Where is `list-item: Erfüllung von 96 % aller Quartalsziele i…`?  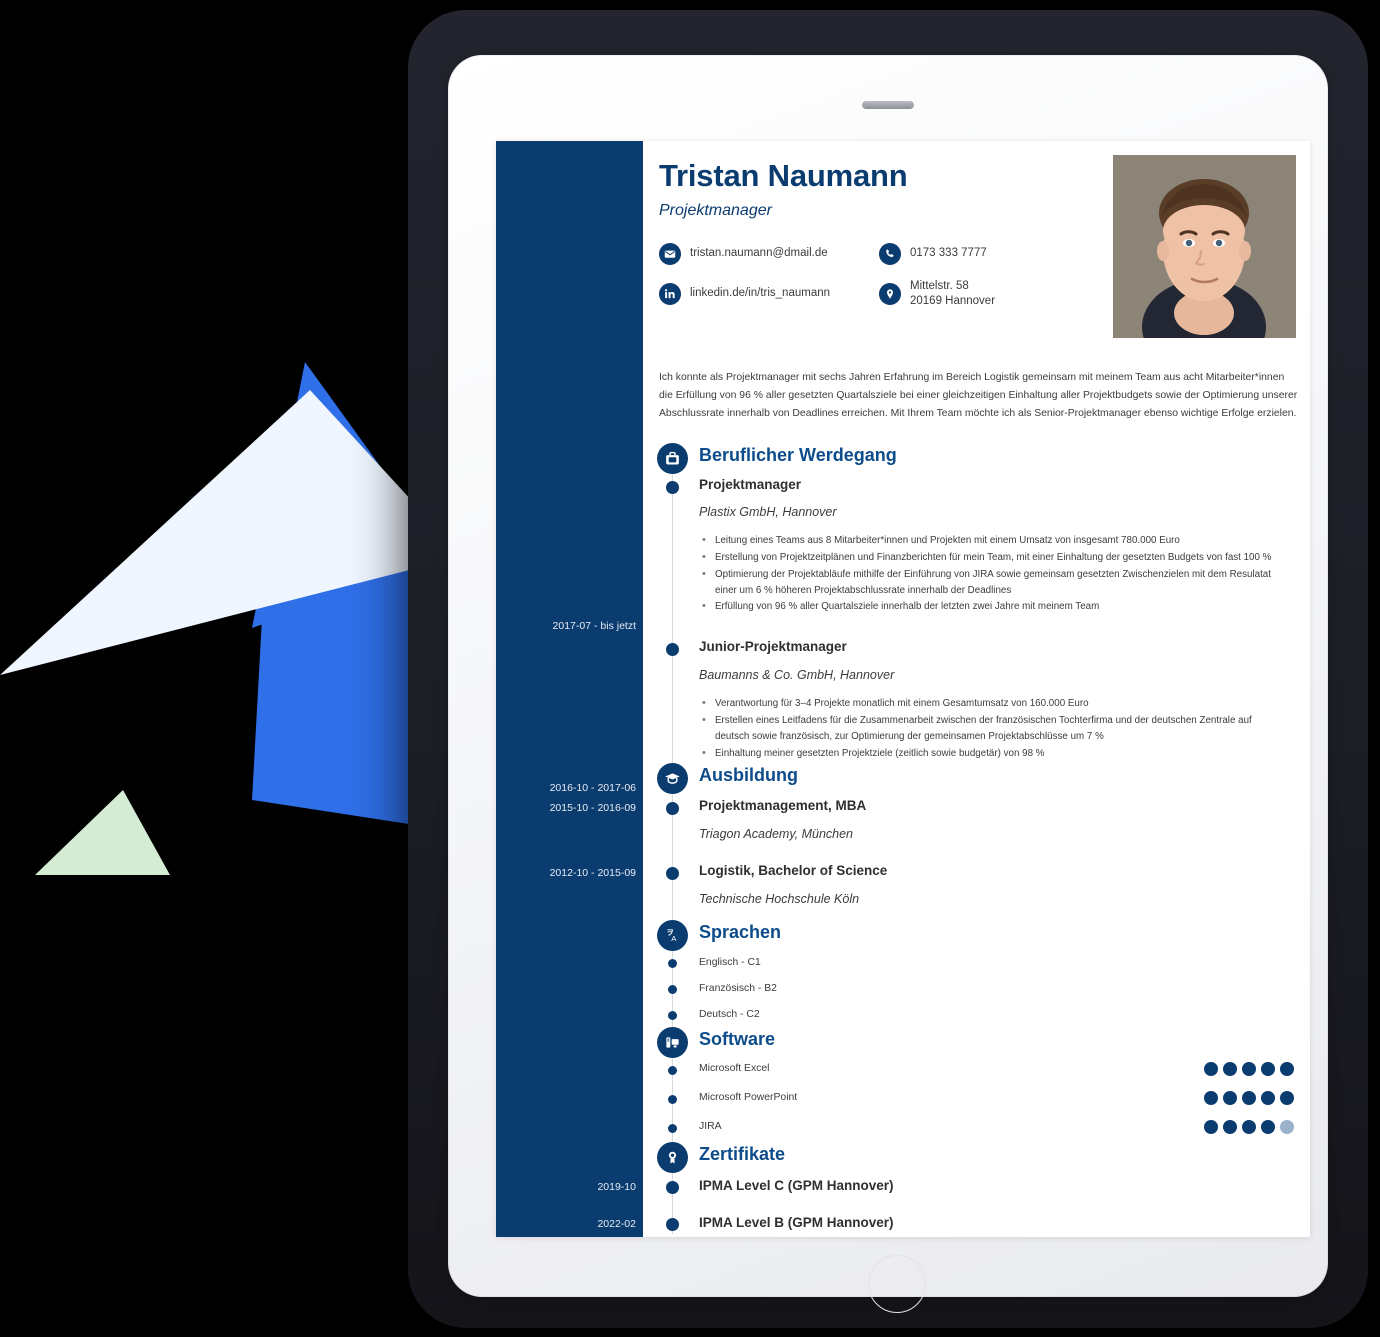 list-item: Erfüllung von 96 % aller Quartalsziele i… is located at coordinates (989, 607).